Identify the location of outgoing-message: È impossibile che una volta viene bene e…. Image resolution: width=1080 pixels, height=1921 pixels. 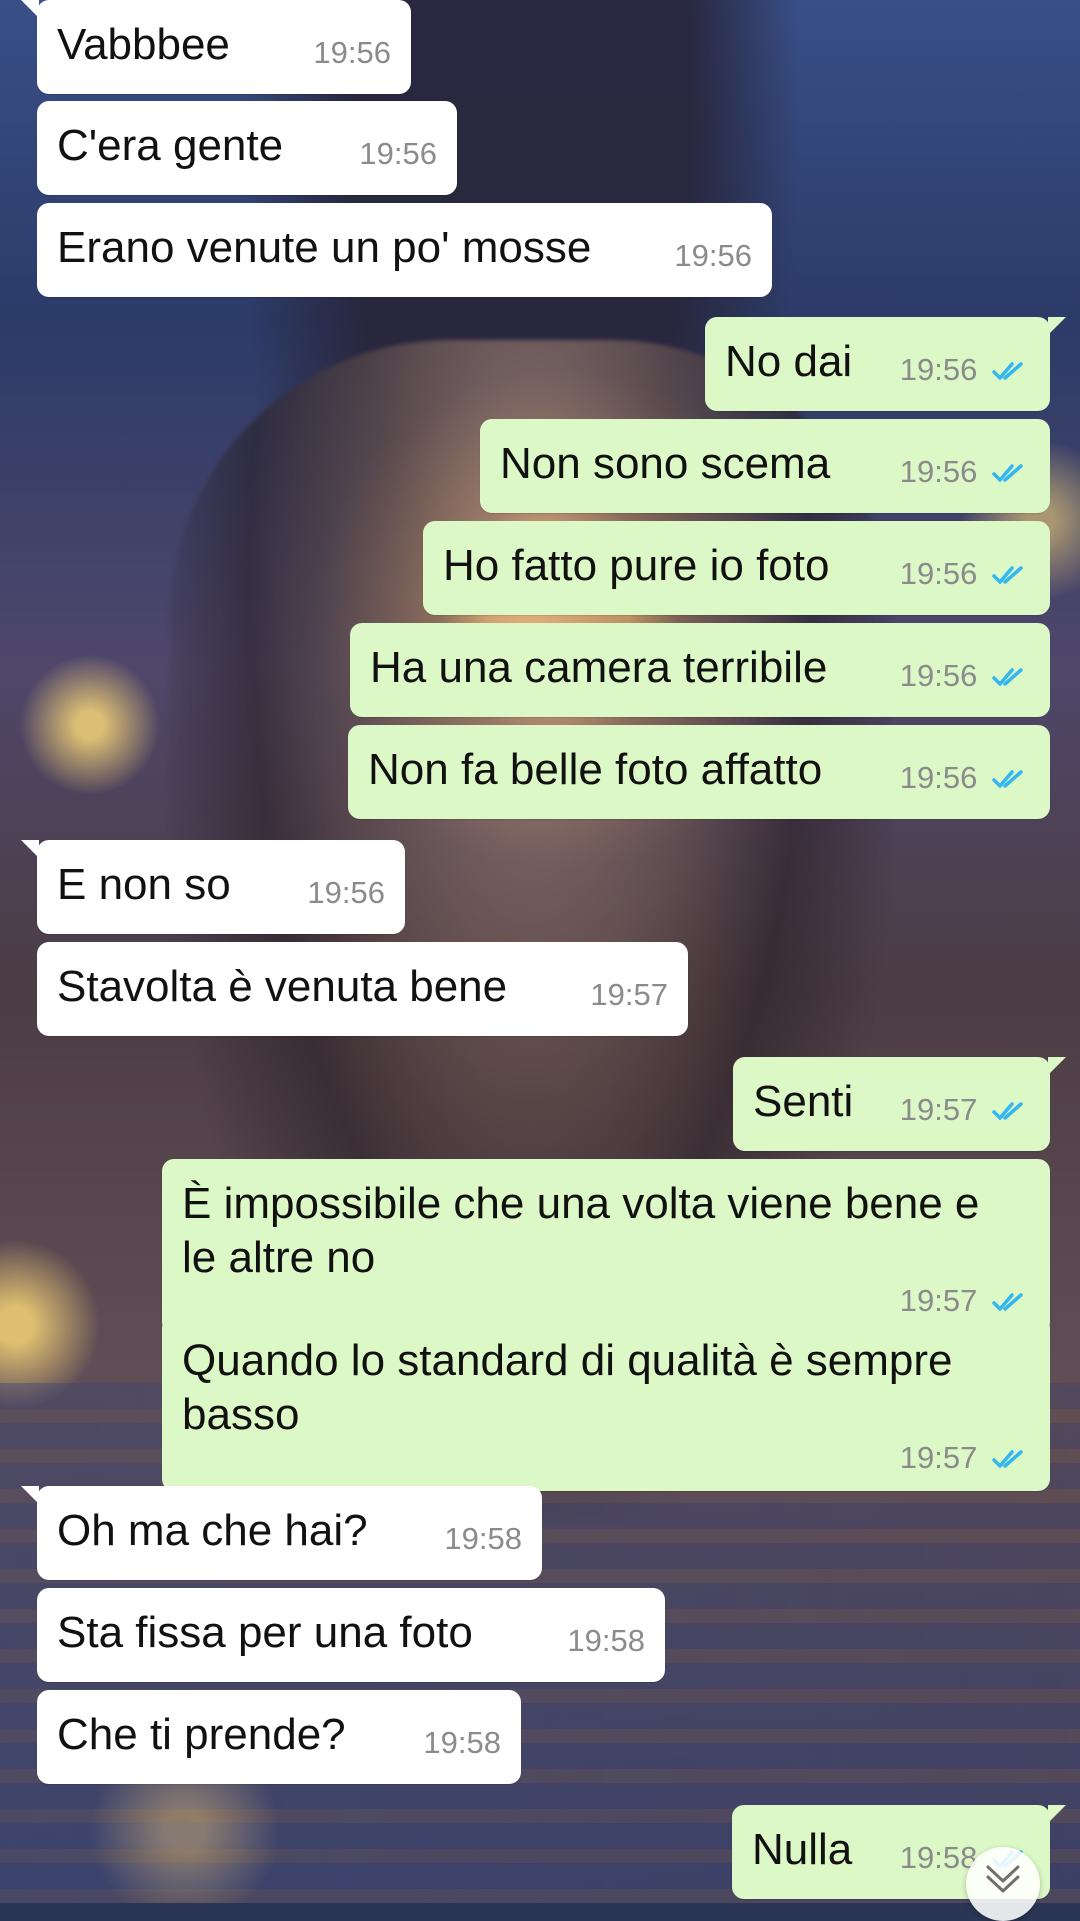
(606, 1247).